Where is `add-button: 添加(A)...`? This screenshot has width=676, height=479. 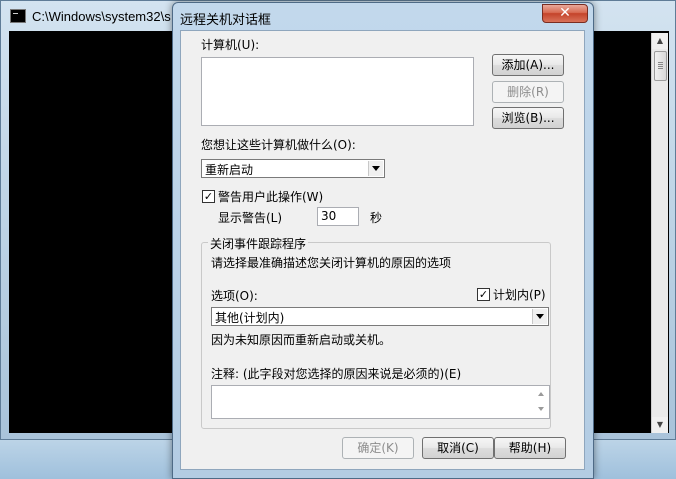
add-button: 添加(A)... is located at coordinates (528, 65).